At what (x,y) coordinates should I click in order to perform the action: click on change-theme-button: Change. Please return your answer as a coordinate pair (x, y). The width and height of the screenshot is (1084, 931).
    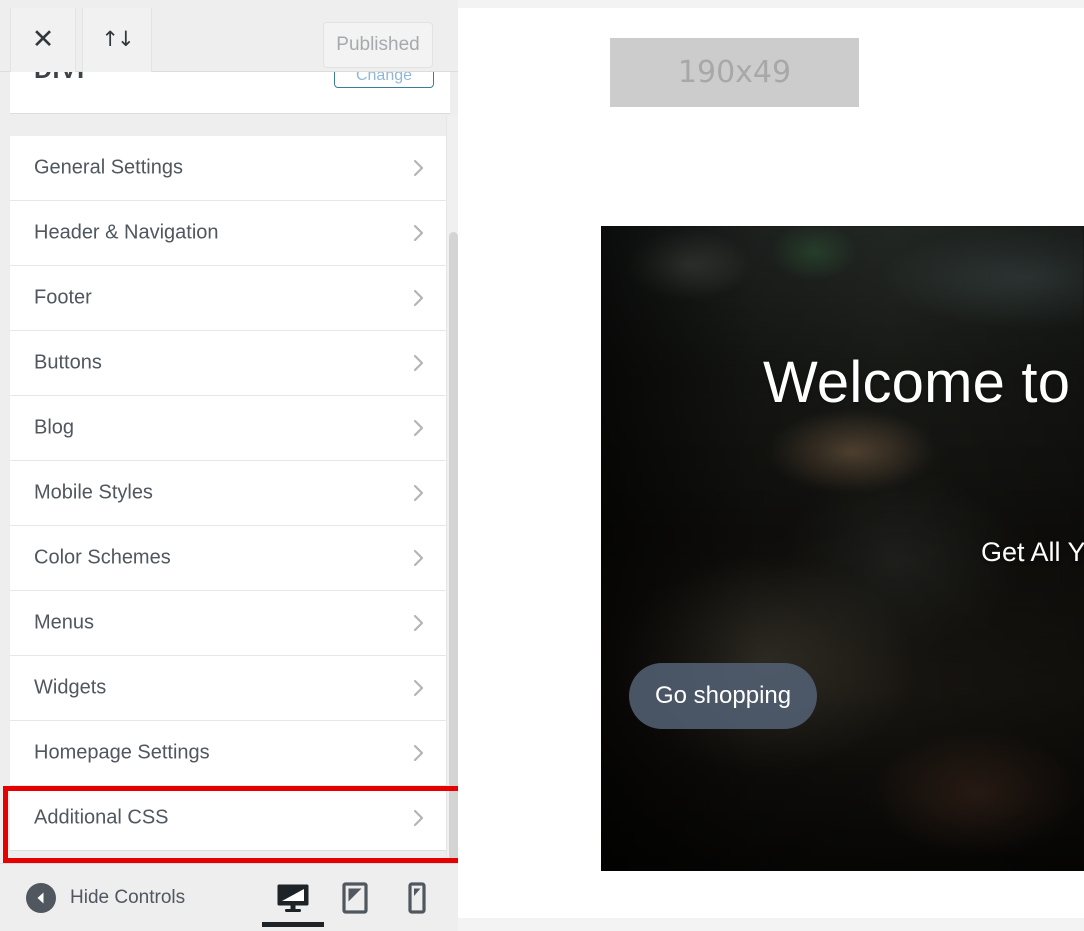
    Looking at the image, I should click on (384, 80).